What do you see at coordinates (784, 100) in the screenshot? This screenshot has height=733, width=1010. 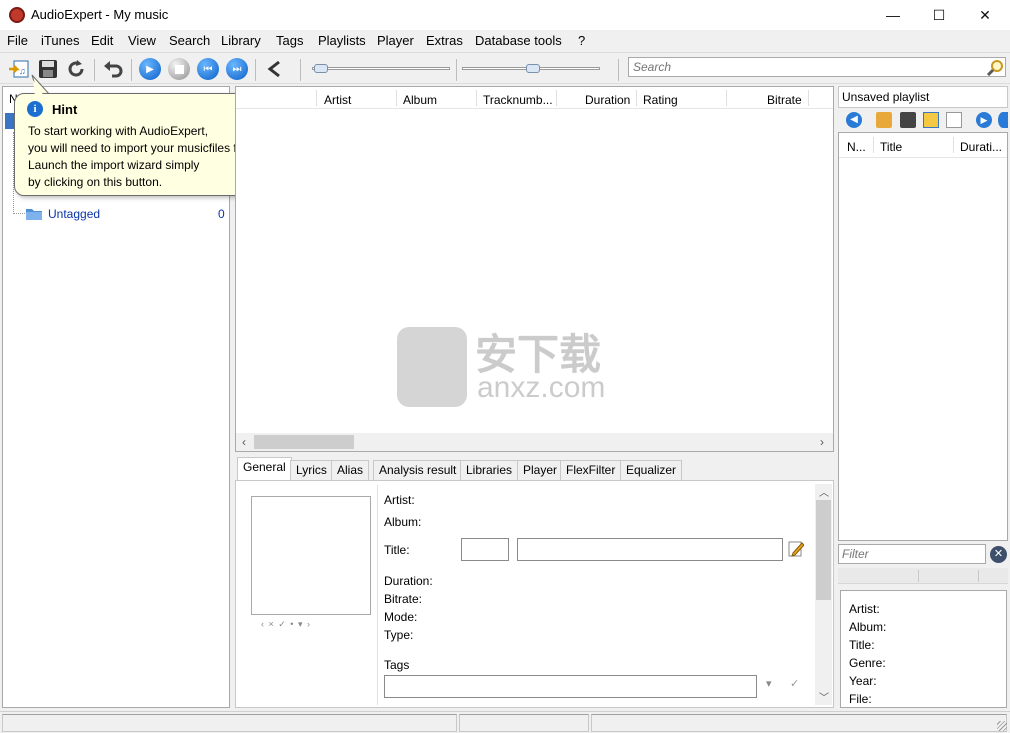 I see `column-bitrate: Bitrate` at bounding box center [784, 100].